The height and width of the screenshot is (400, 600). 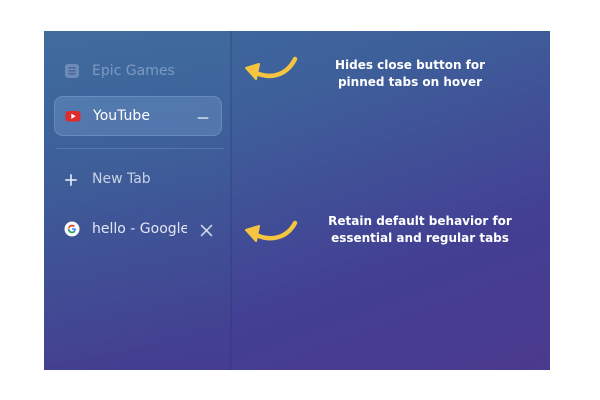 I want to click on unpin-minus-icon, so click(x=203, y=117).